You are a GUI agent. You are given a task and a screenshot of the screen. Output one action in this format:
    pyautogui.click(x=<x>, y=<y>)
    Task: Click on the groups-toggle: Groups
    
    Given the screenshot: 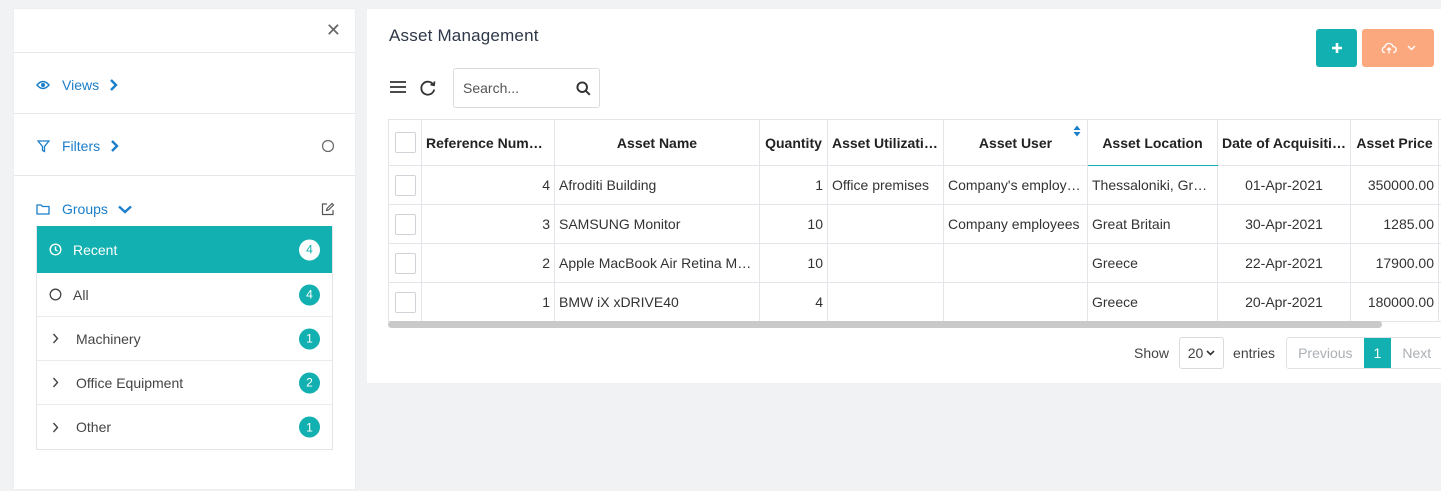 What is the action you would take?
    pyautogui.click(x=184, y=209)
    